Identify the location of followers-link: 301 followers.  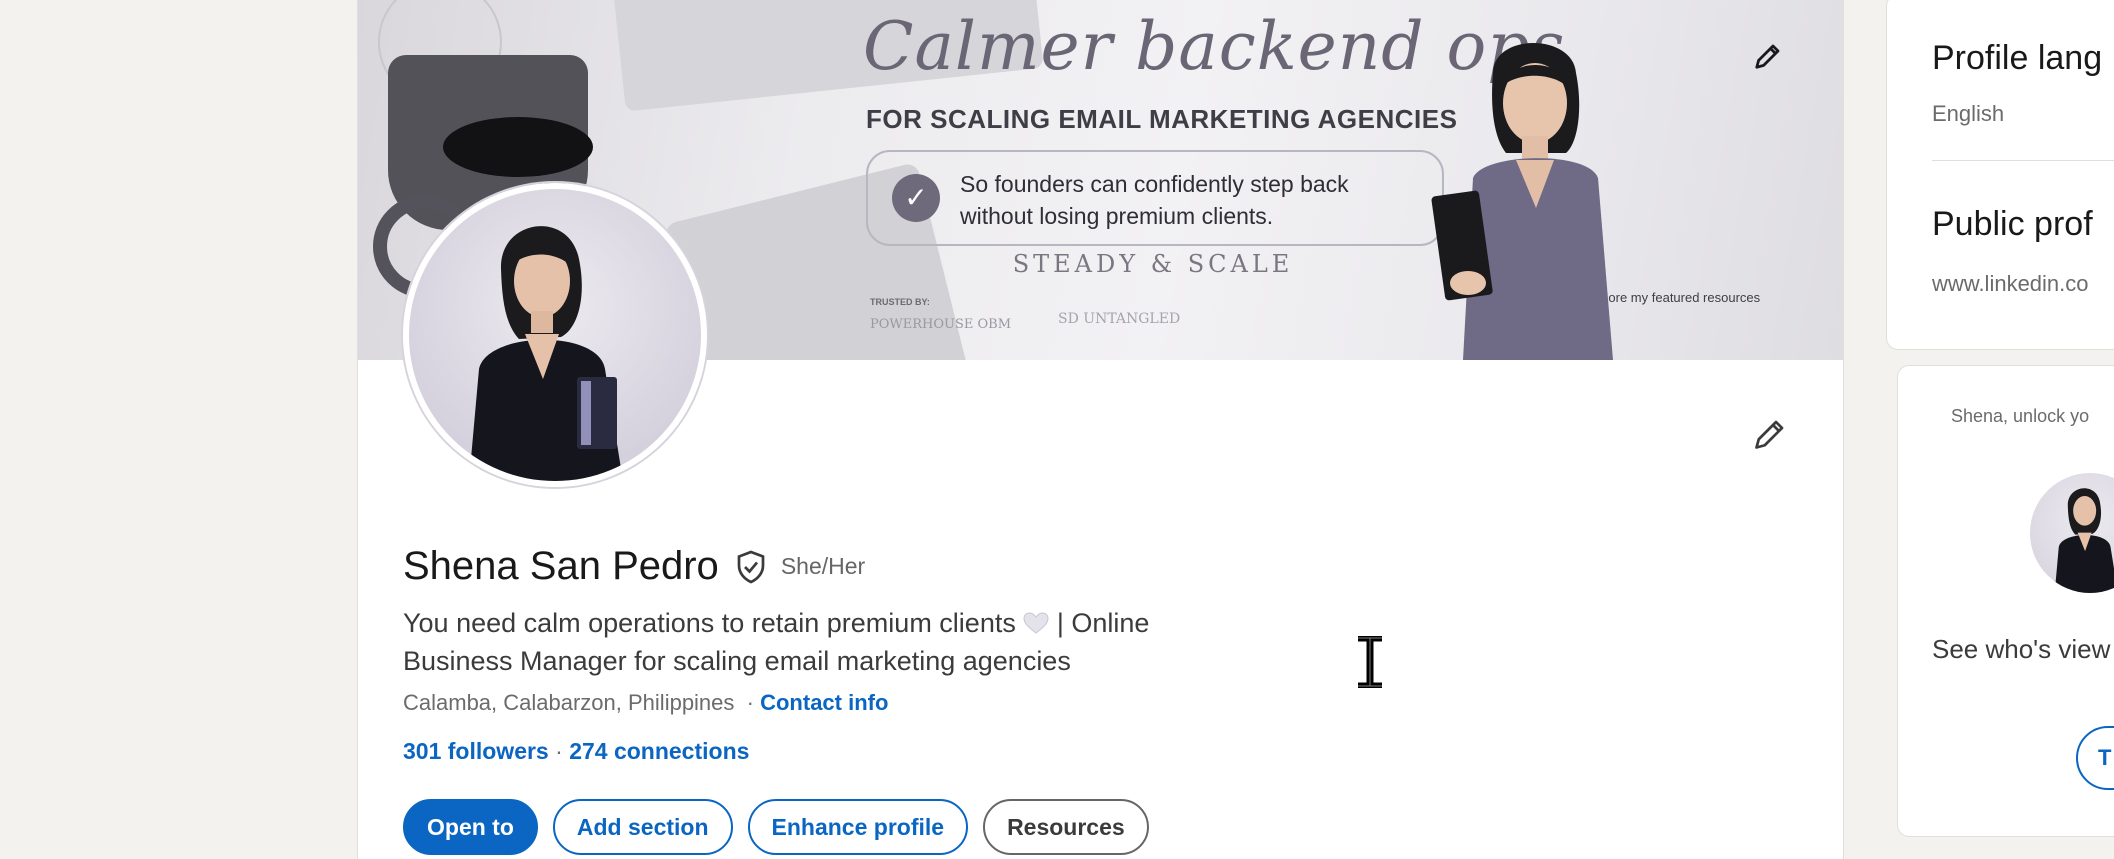
(476, 751).